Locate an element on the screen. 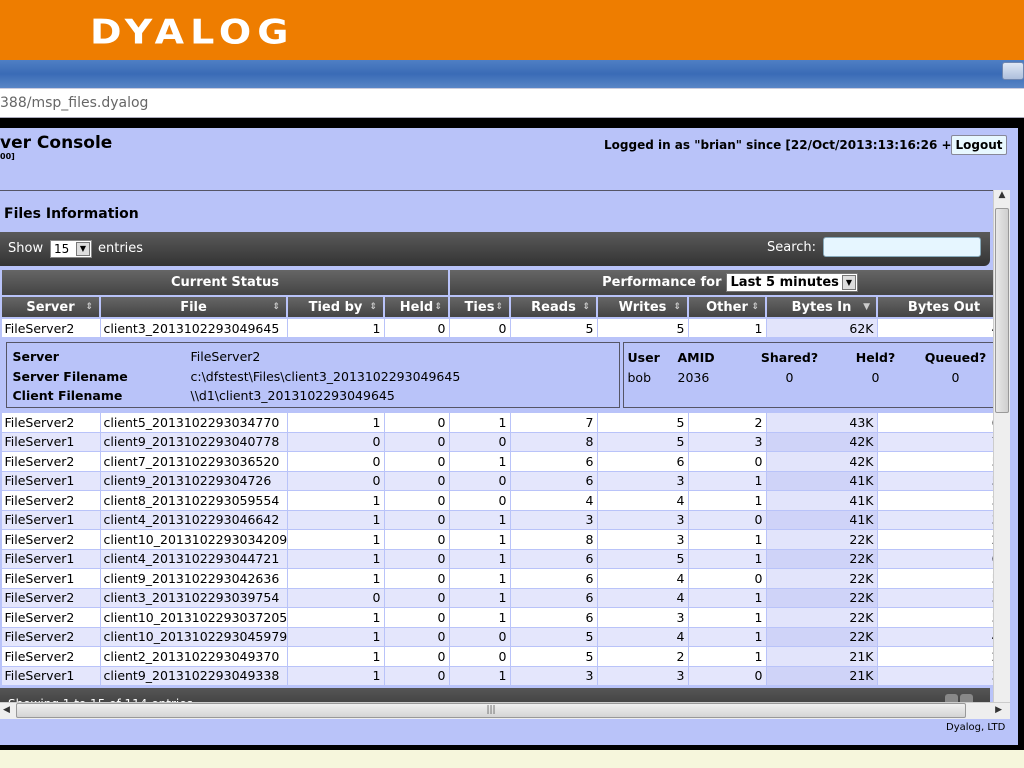 The width and height of the screenshot is (1024, 768). page-subtitle: 00] is located at coordinates (7, 156).